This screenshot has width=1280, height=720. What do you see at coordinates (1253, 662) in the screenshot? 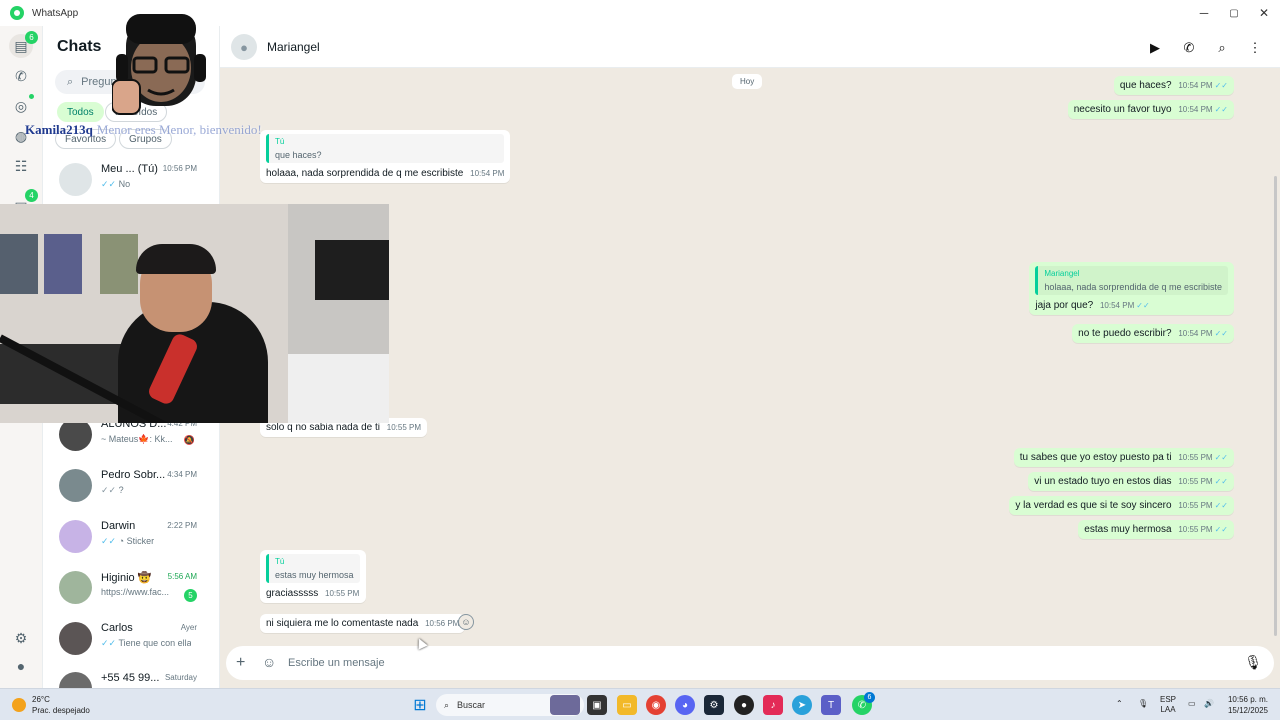
I see `microphone-icon: 🎙` at bounding box center [1253, 662].